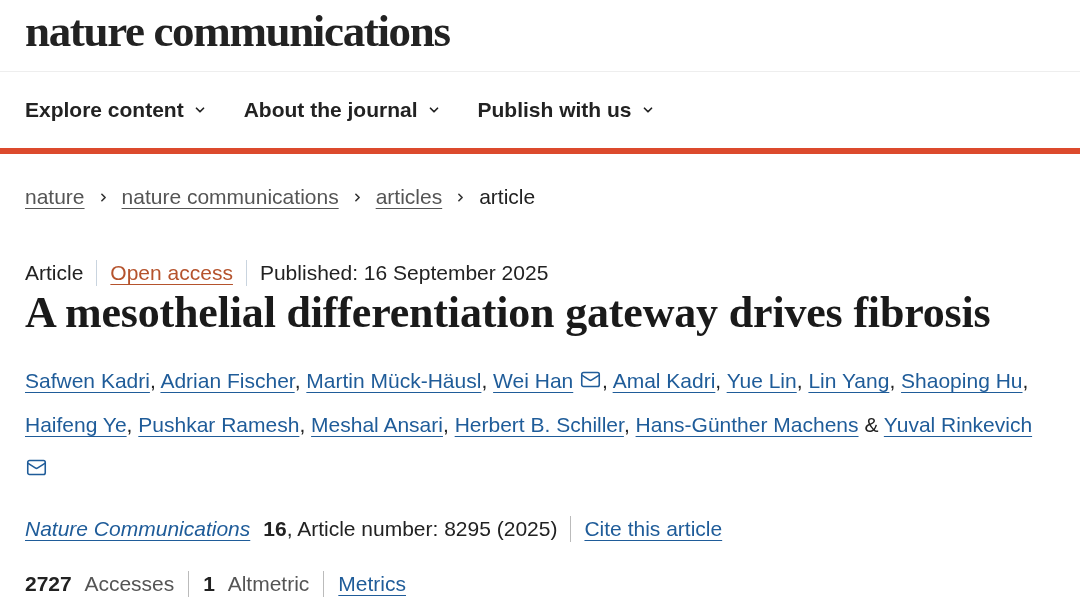  I want to click on metric-text: 2727 Accesses, so click(100, 584).